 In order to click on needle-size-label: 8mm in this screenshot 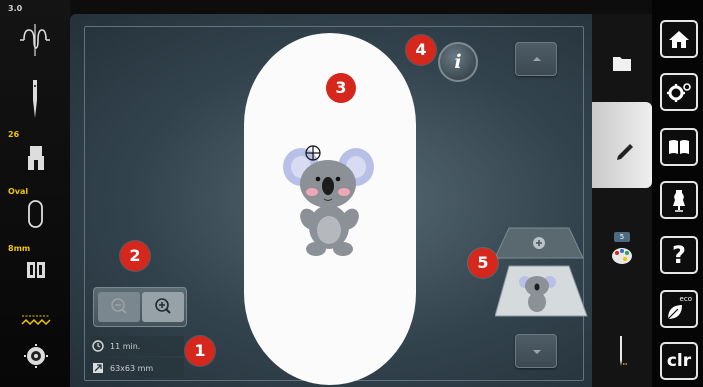, I will do `click(19, 248)`.